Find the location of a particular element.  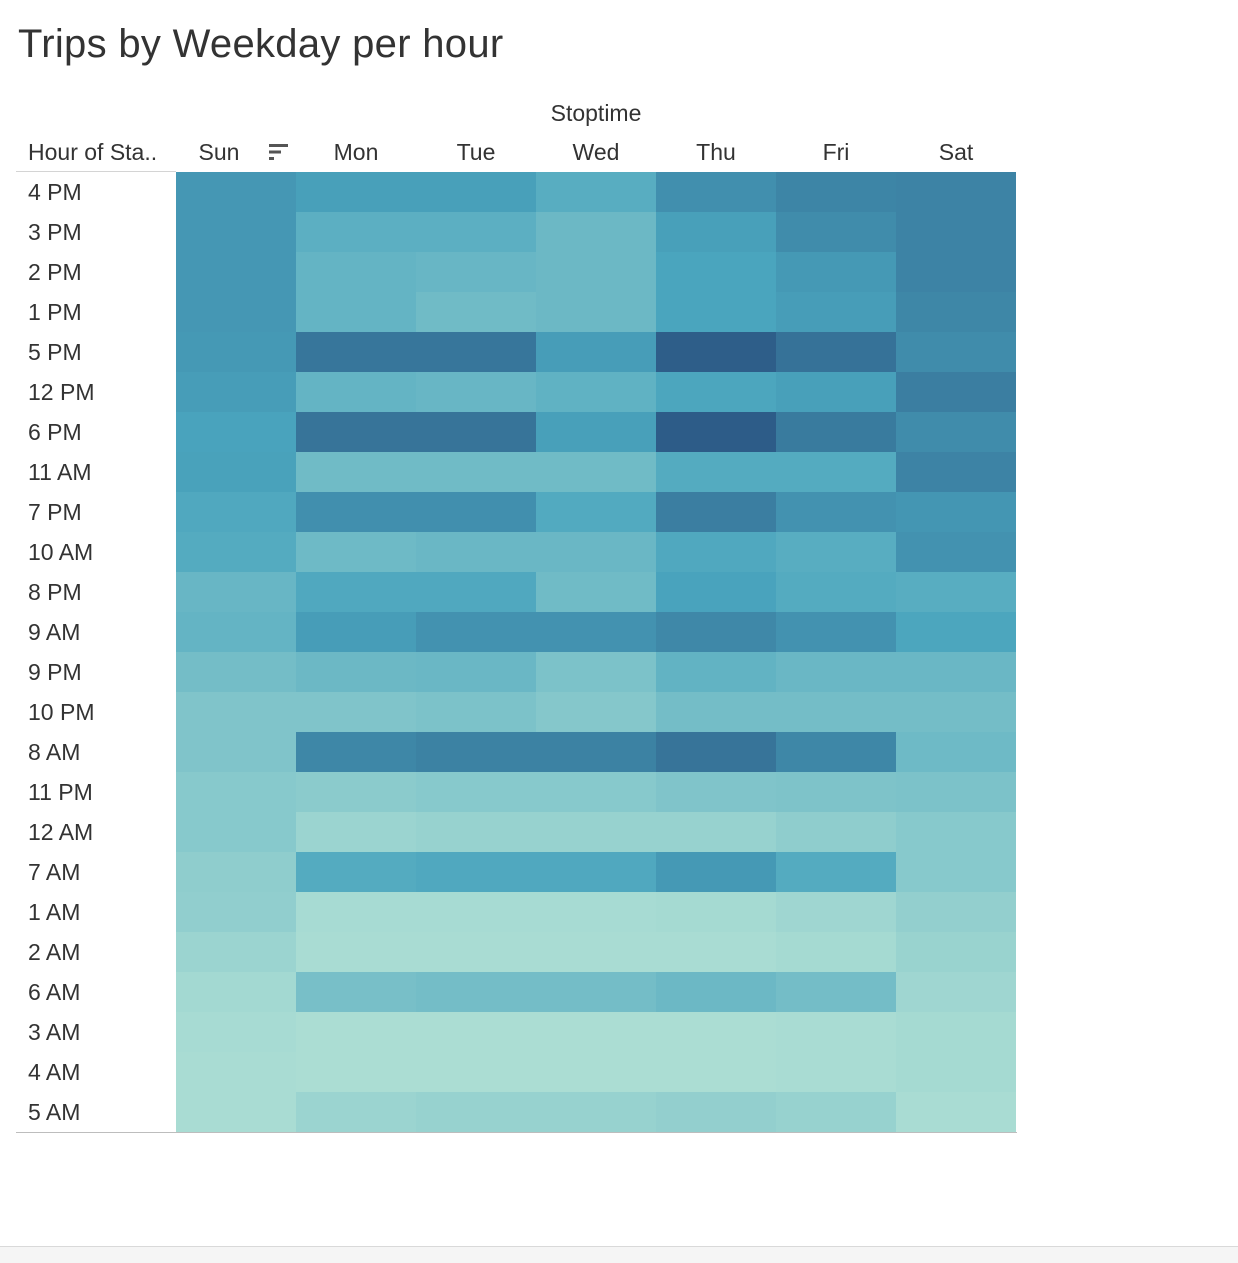

heatmap-cell-sat-9-am is located at coordinates (956, 632).